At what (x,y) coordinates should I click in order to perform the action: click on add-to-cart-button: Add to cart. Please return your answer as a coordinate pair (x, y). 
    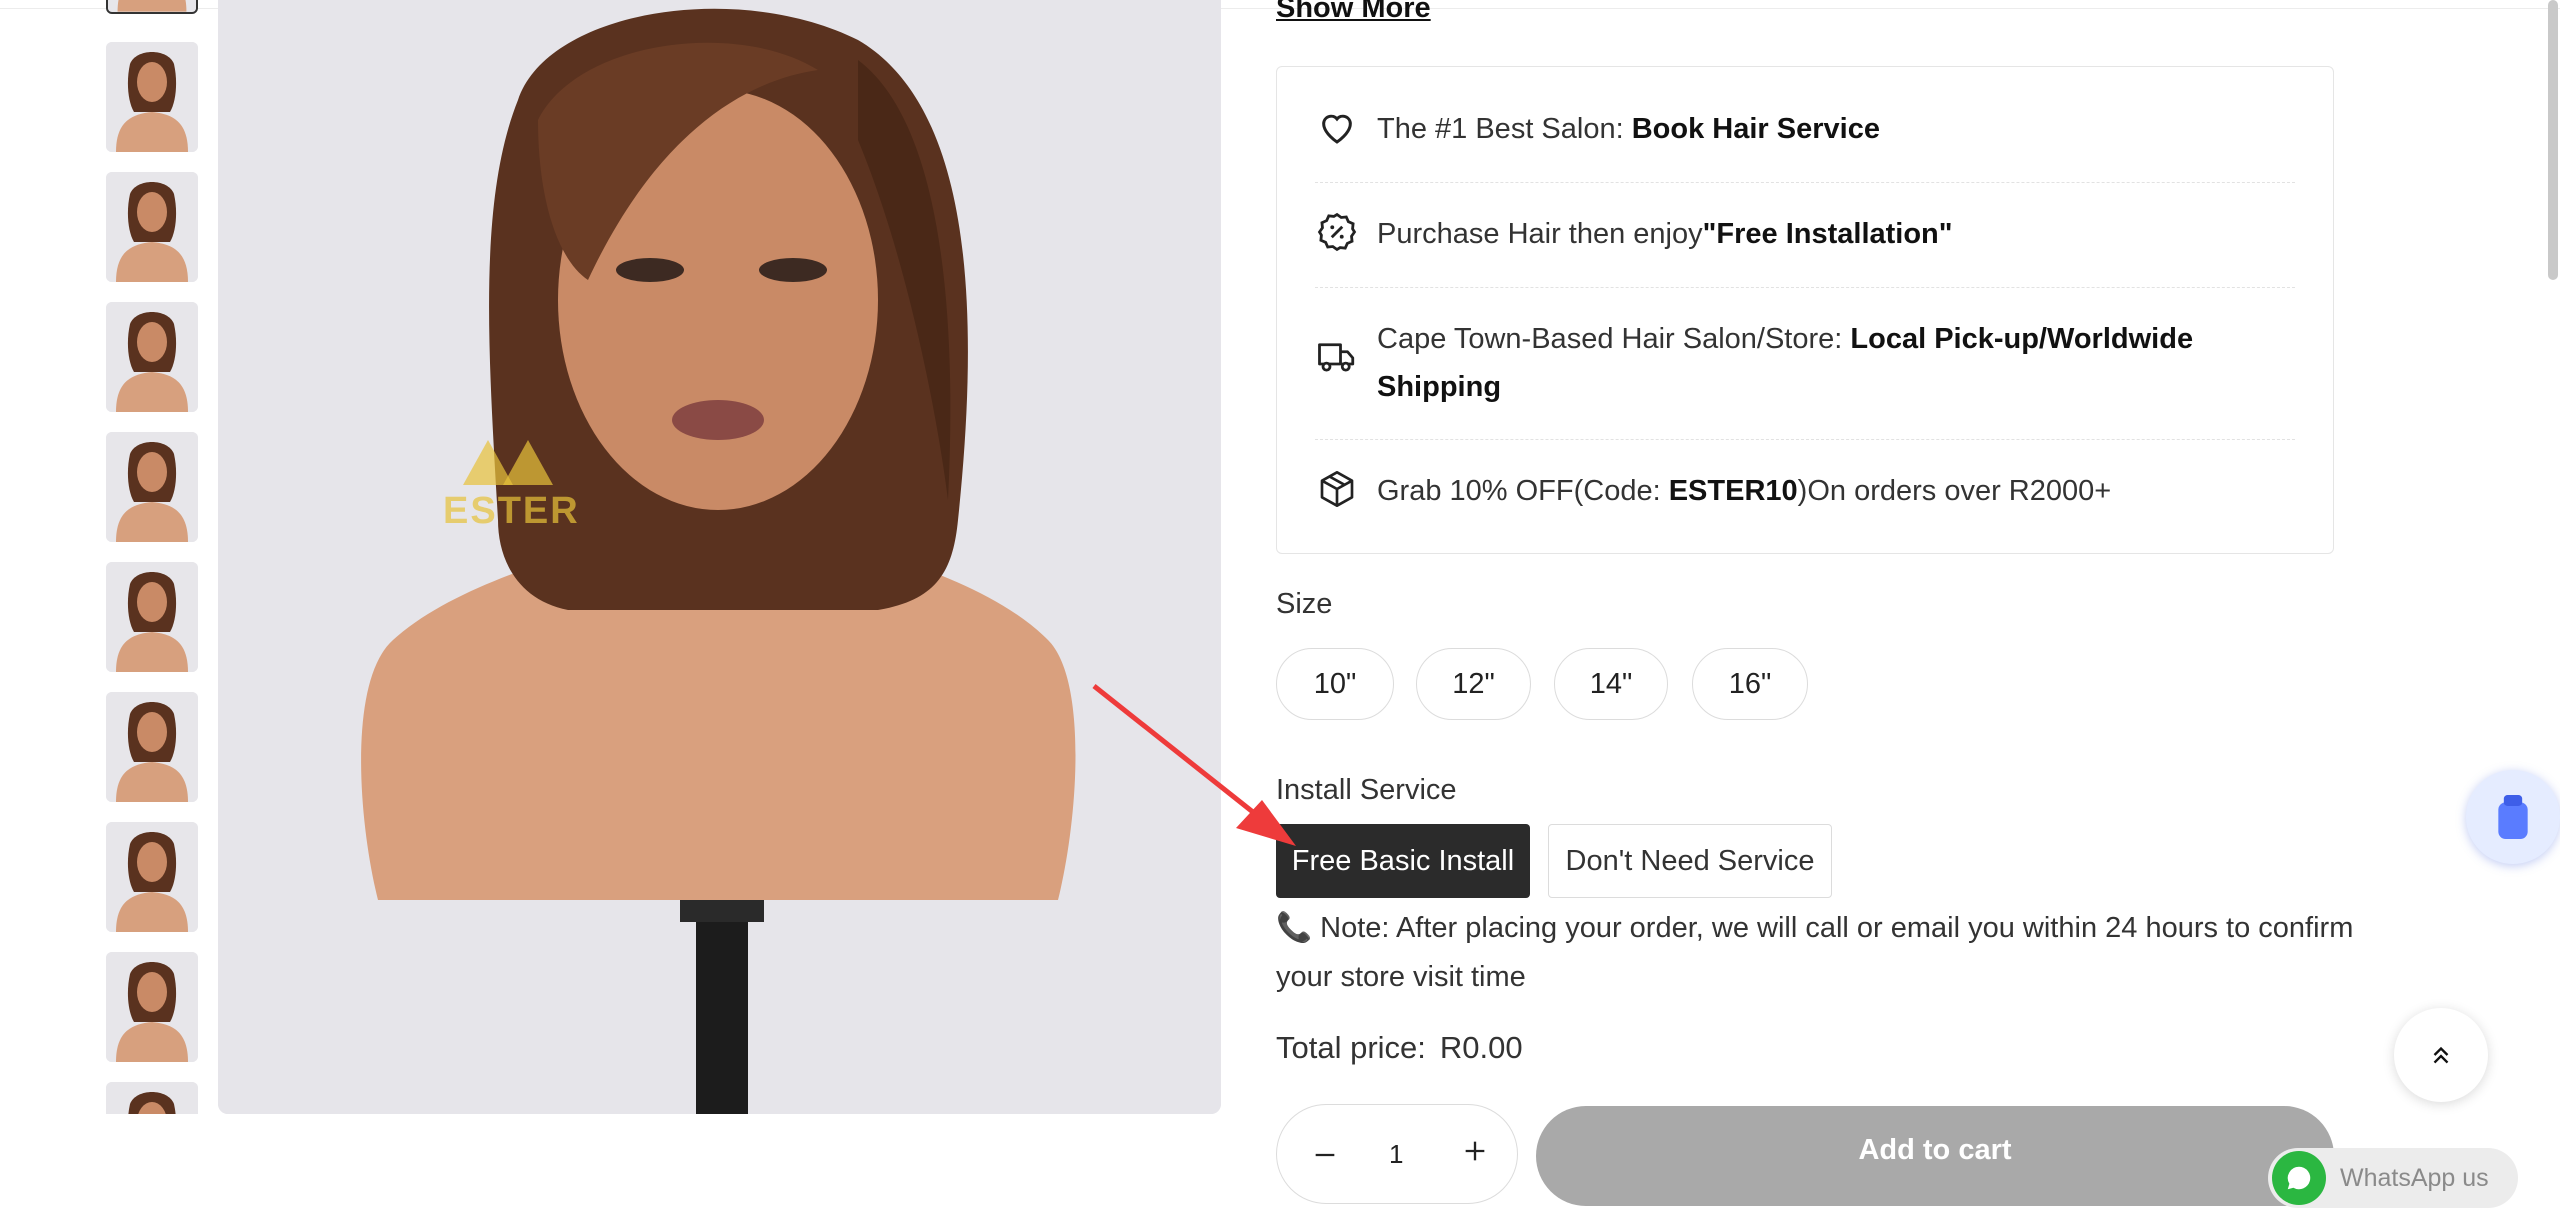
    Looking at the image, I should click on (1935, 1156).